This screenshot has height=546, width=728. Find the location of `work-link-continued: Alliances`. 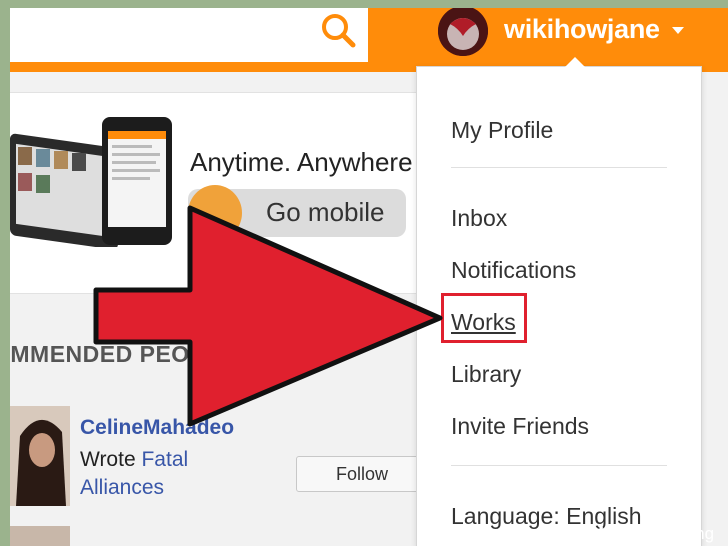

work-link-continued: Alliances is located at coordinates (122, 487).